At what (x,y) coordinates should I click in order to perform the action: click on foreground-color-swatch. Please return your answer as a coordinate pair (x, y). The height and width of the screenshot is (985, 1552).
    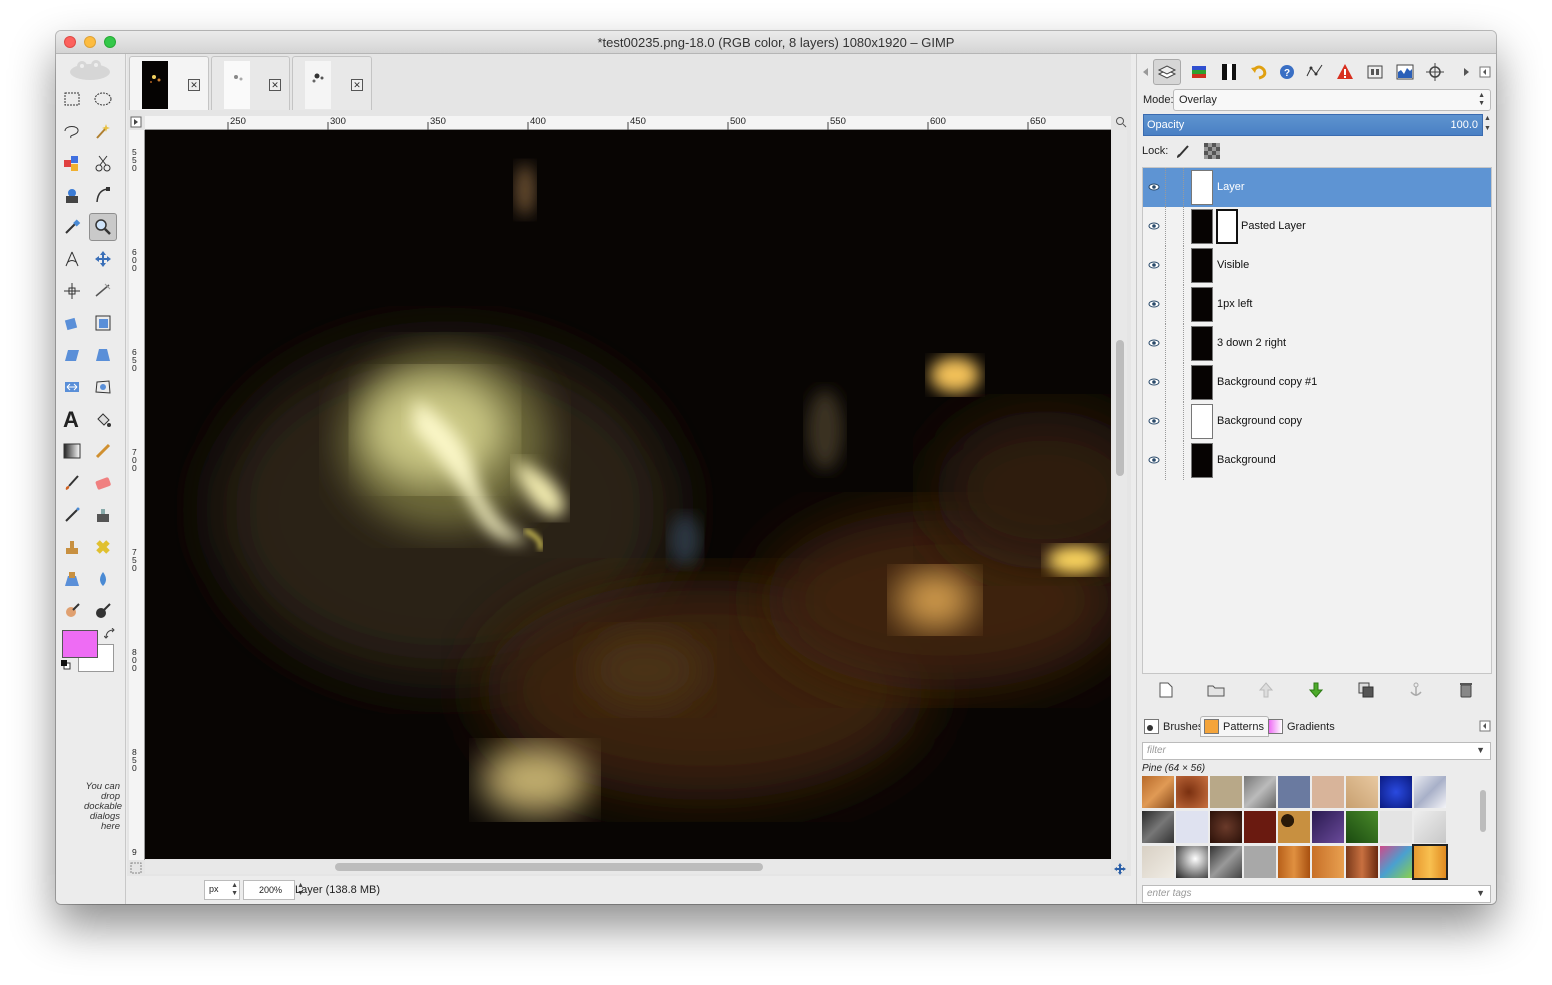
    Looking at the image, I should click on (80, 644).